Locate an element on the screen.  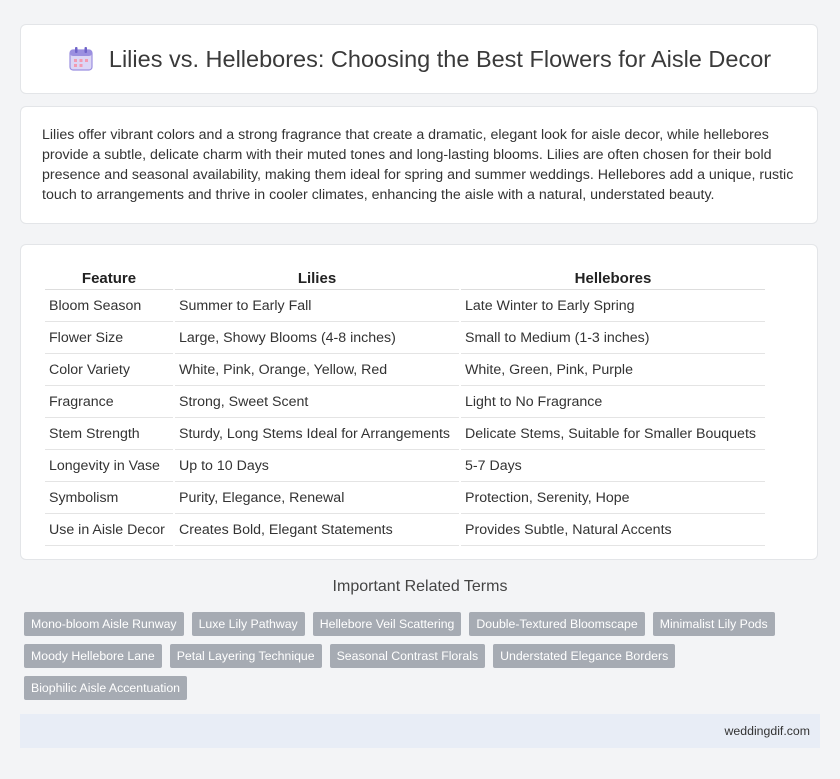
cell-feature: Use in Aisle Decor is located at coordinates (109, 531).